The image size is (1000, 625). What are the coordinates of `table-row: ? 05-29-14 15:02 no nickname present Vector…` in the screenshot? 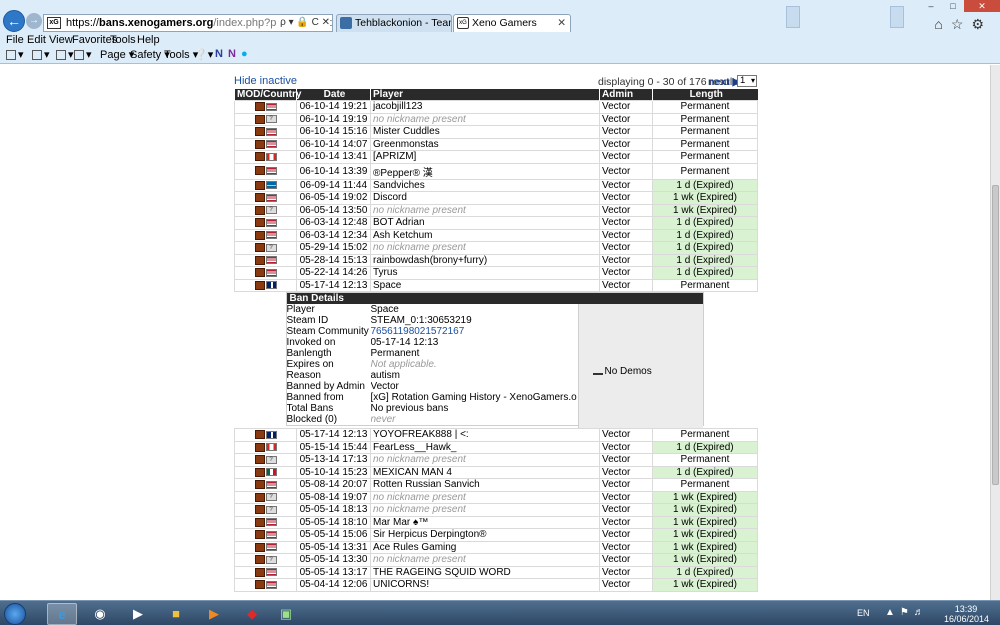 It's located at (496, 248).